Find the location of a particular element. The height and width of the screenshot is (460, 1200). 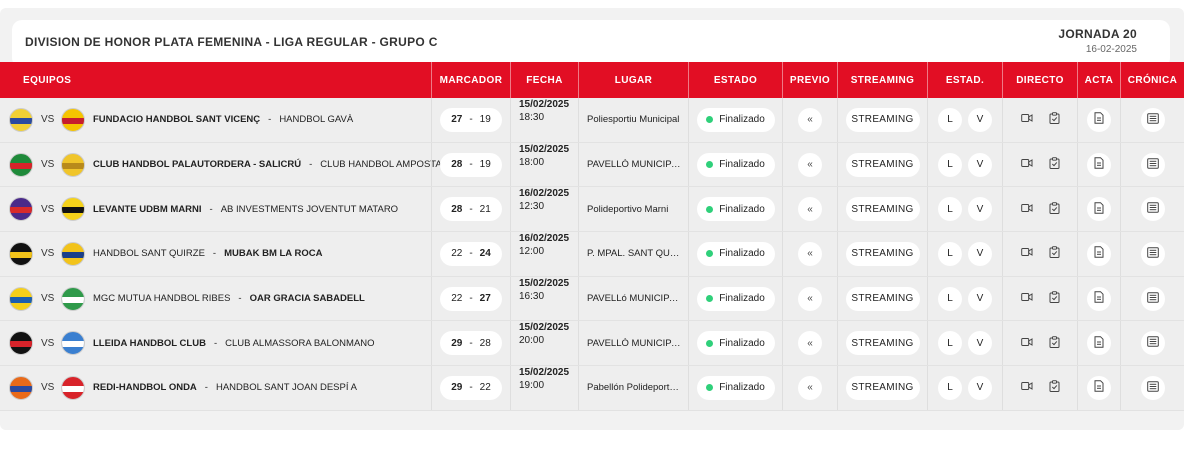

home-team-name: CLUB HANDBOL PALAUTORDERA - SALICRÚ is located at coordinates (197, 164).